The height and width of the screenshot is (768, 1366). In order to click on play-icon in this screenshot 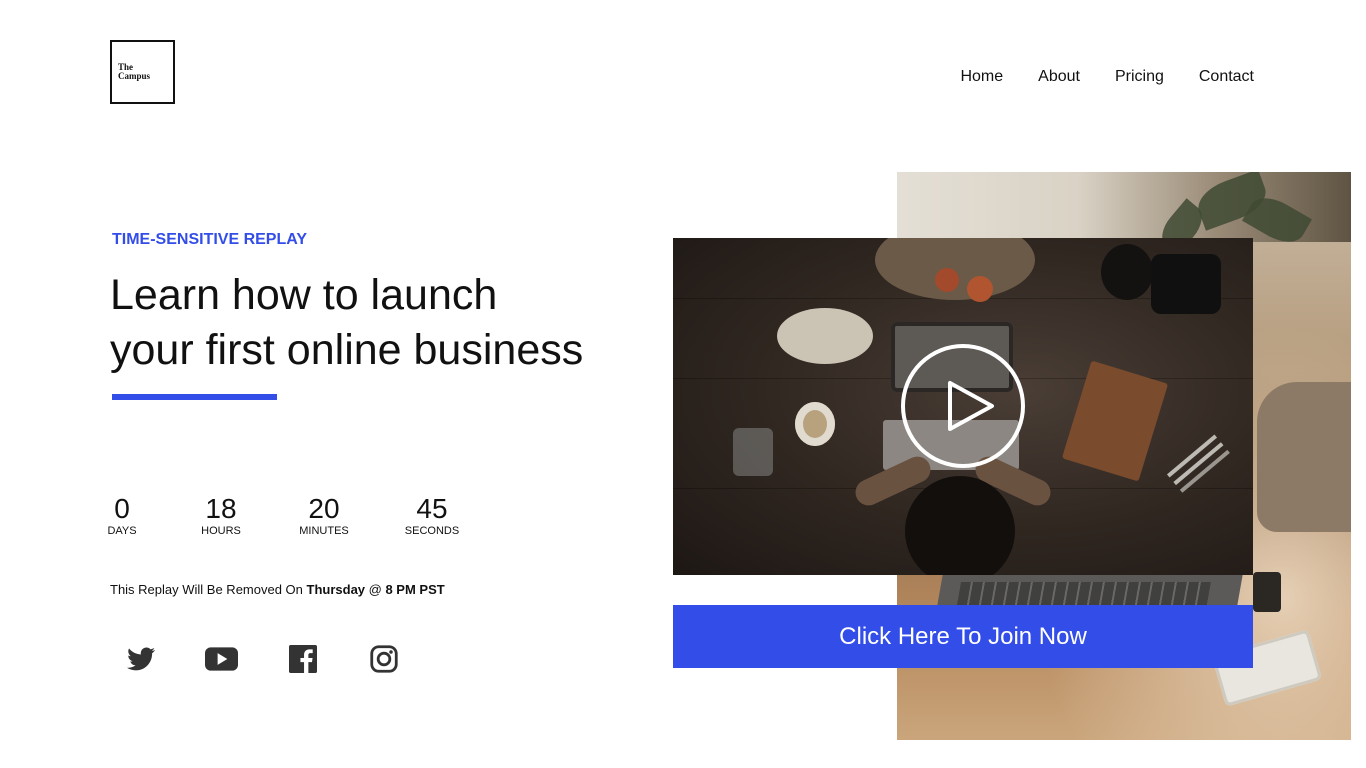, I will do `click(963, 406)`.